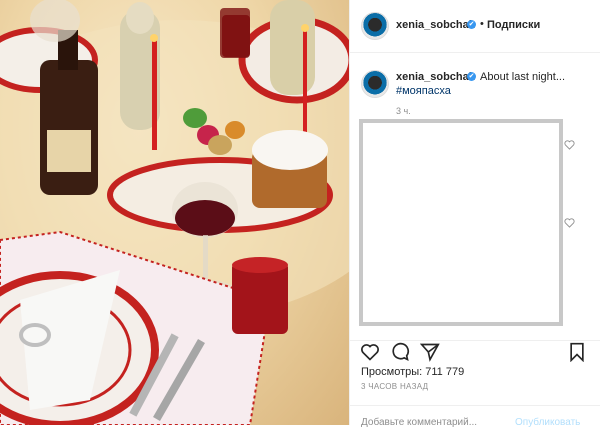  Describe the element at coordinates (375, 84) in the screenshot. I see `caption-avatar` at that location.